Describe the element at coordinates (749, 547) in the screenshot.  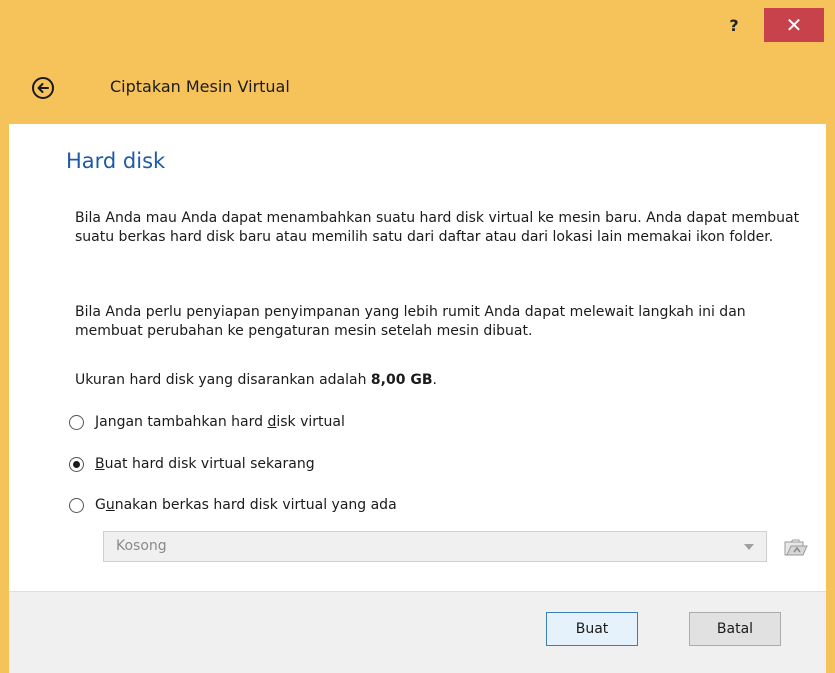
I see `chevron-down-icon` at that location.